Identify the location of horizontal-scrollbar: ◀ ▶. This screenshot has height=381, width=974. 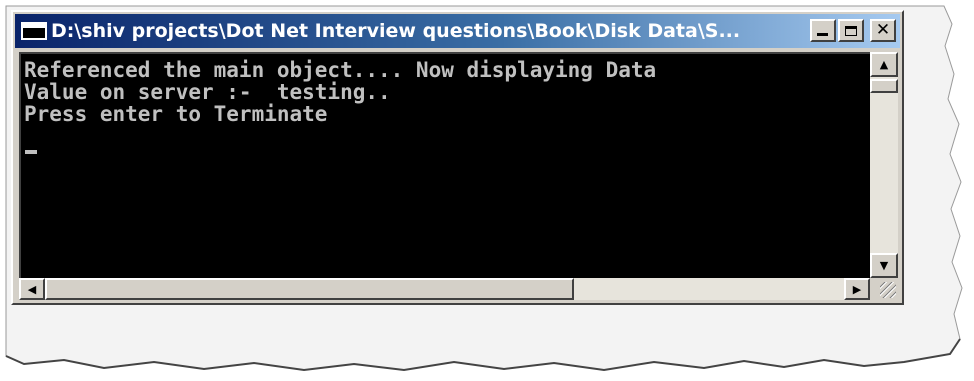
(444, 289).